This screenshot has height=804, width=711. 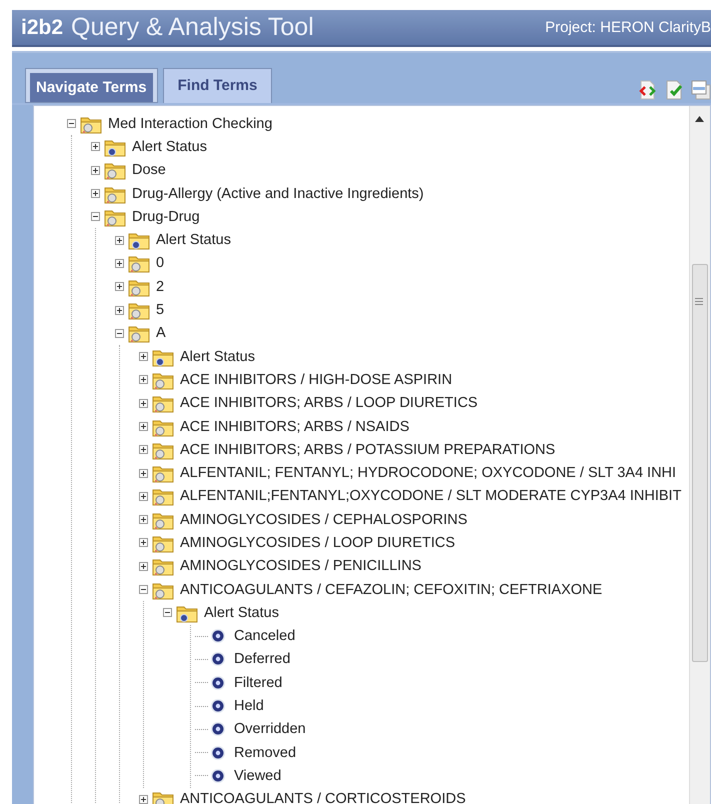 I want to click on tree-item-label: Viewed, so click(x=258, y=776).